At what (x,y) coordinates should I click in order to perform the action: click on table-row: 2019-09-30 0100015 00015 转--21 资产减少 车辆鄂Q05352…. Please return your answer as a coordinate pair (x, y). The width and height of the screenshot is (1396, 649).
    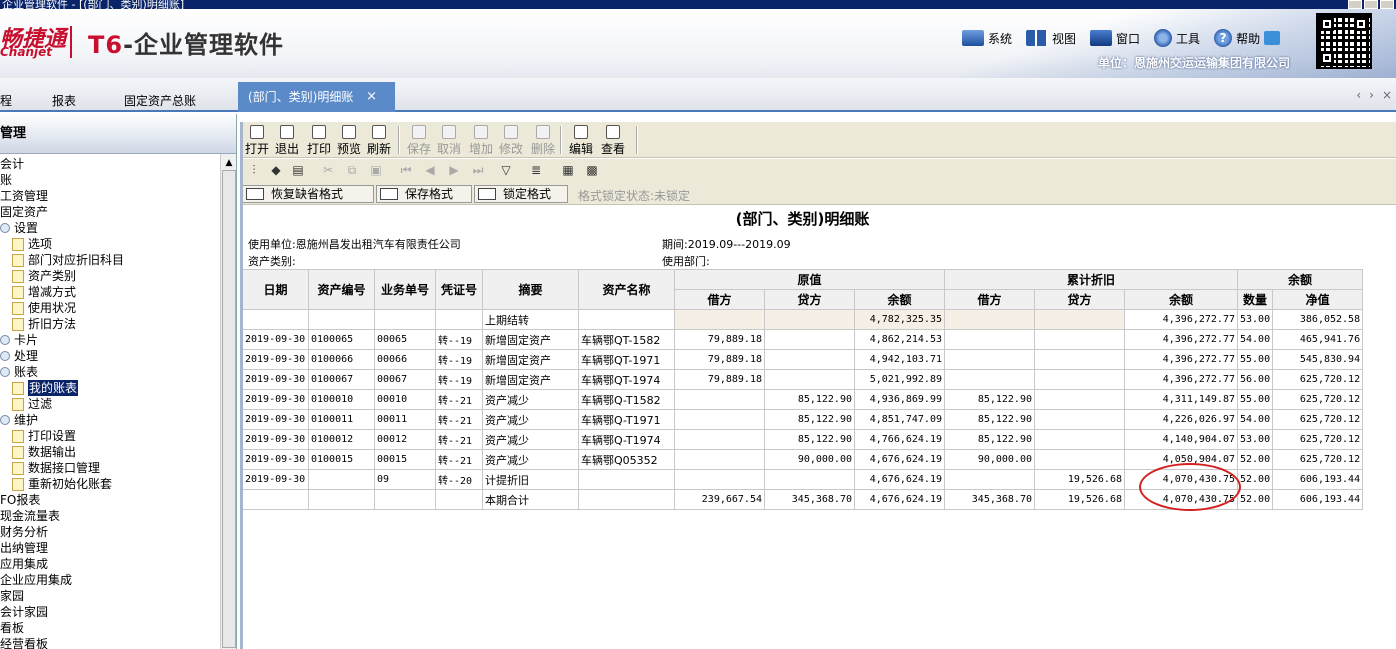
    Looking at the image, I should click on (803, 459).